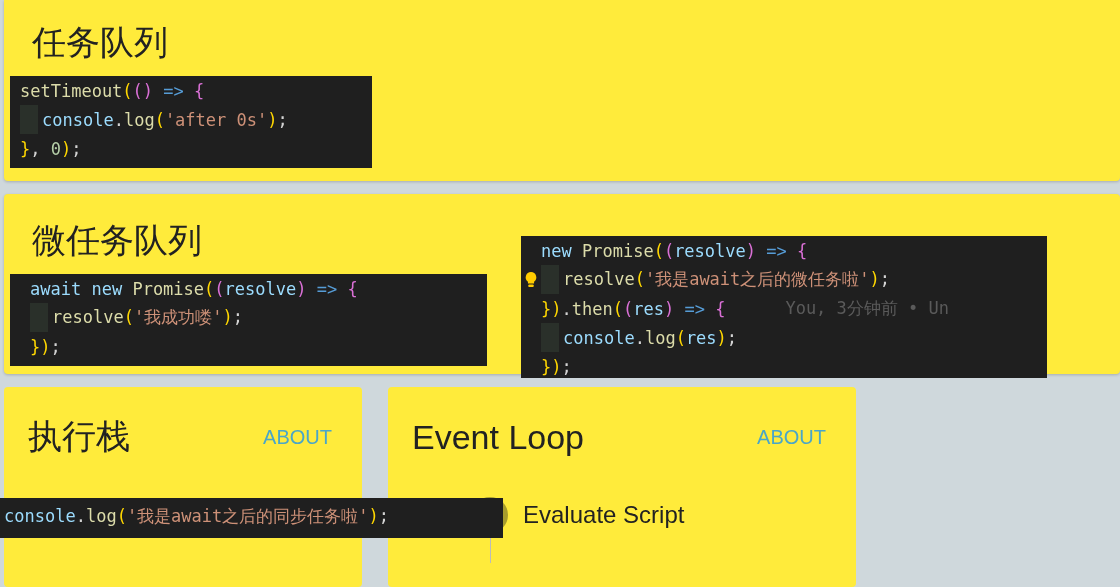 The height and width of the screenshot is (587, 1120). Describe the element at coordinates (194, 288) in the screenshot. I see `code-line: await new Promise((resolve) => {` at that location.